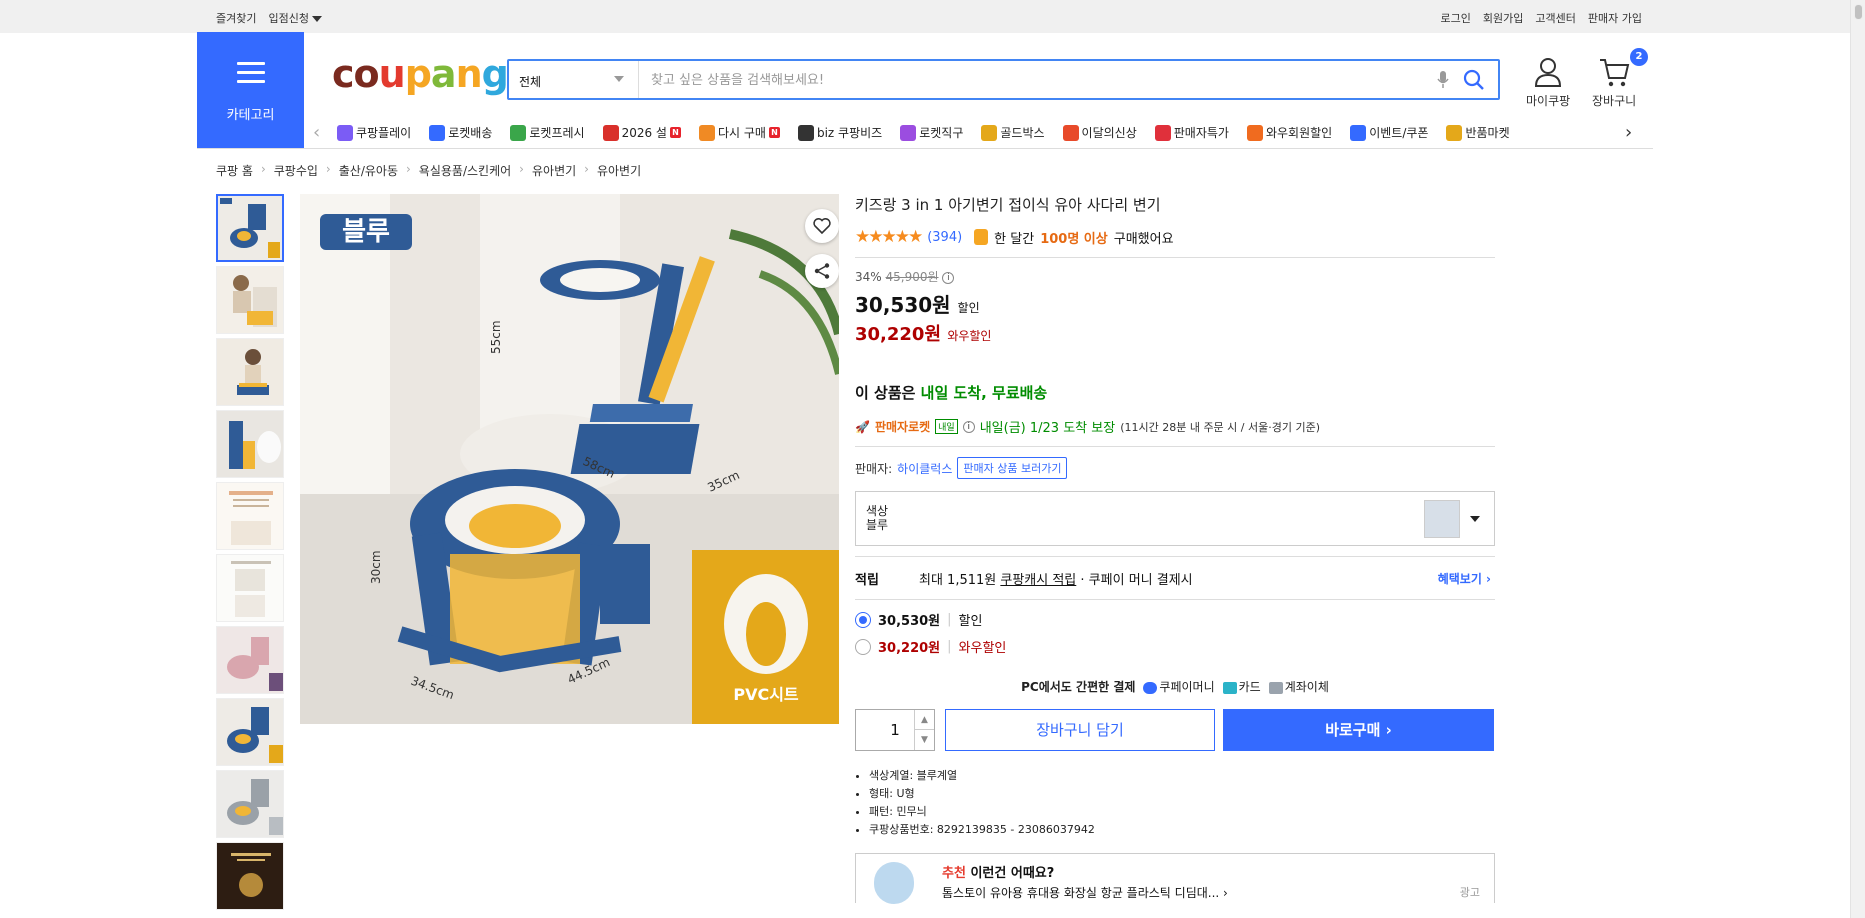 The image size is (1865, 918). I want to click on nav-item: 2026 설N, so click(641, 132).